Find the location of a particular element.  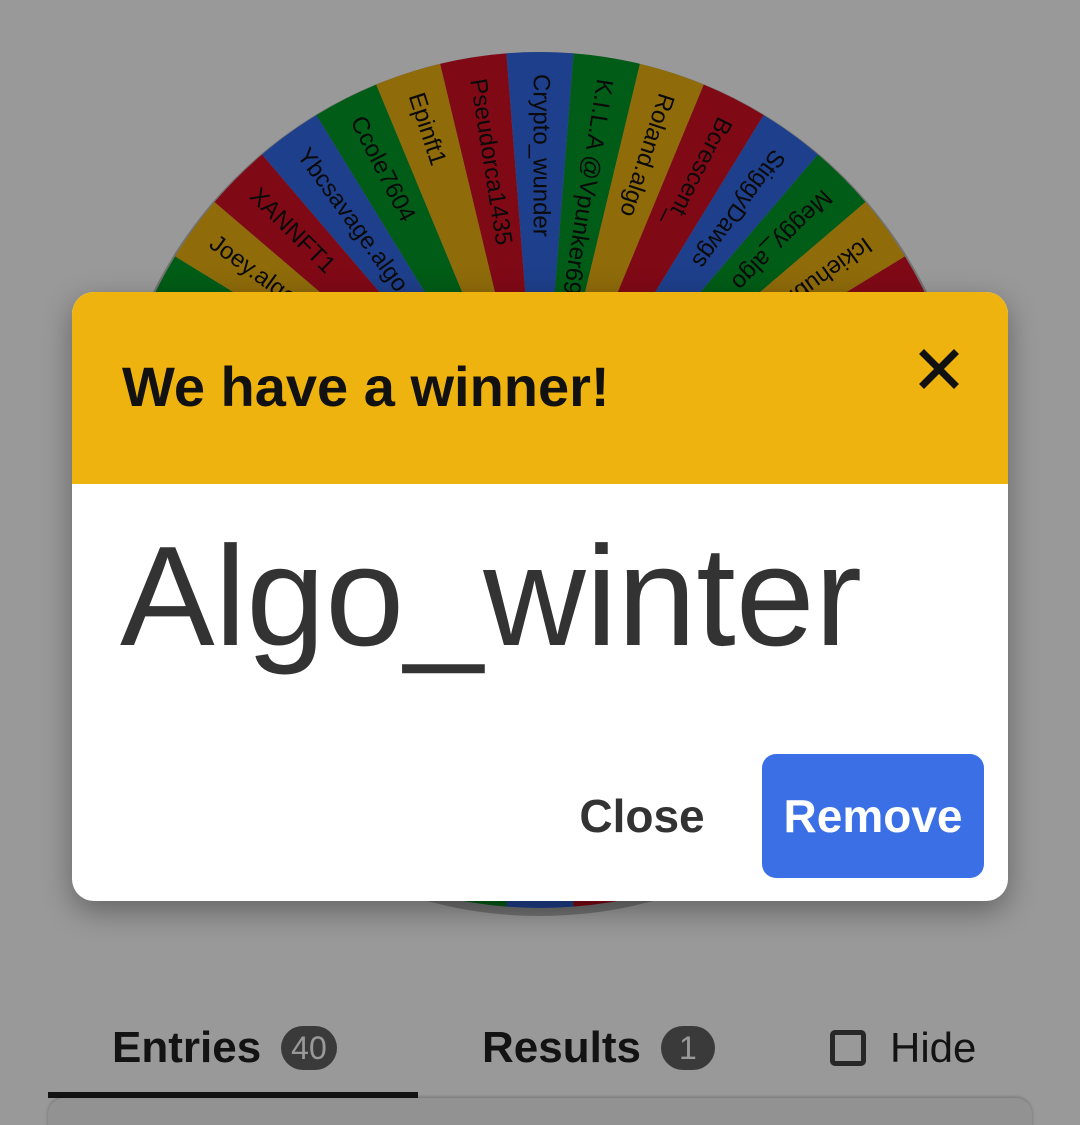

dialog-header: We have a winner! is located at coordinates (540, 388).